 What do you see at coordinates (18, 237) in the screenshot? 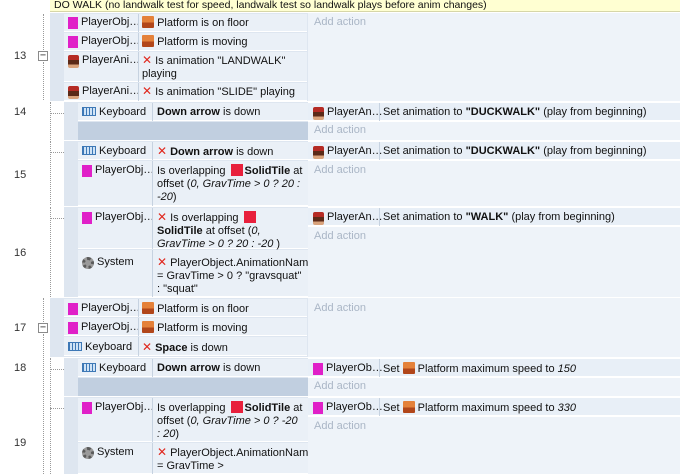
I see `line-number-gutter` at bounding box center [18, 237].